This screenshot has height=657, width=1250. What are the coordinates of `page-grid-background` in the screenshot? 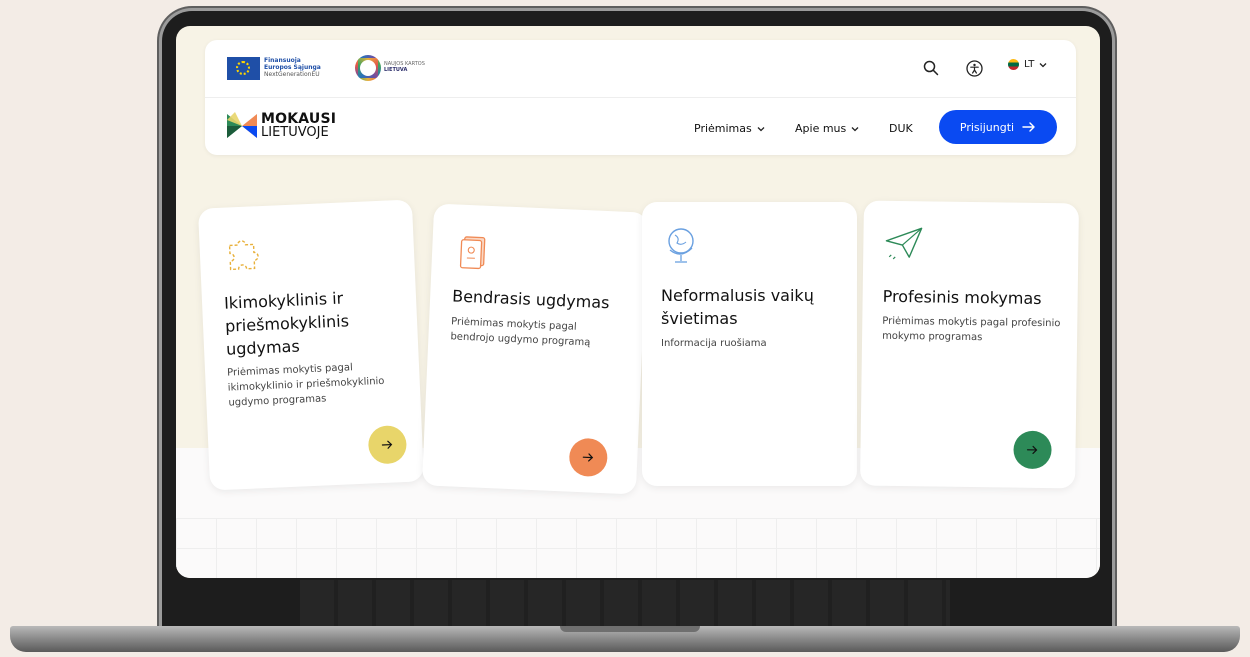 It's located at (638, 548).